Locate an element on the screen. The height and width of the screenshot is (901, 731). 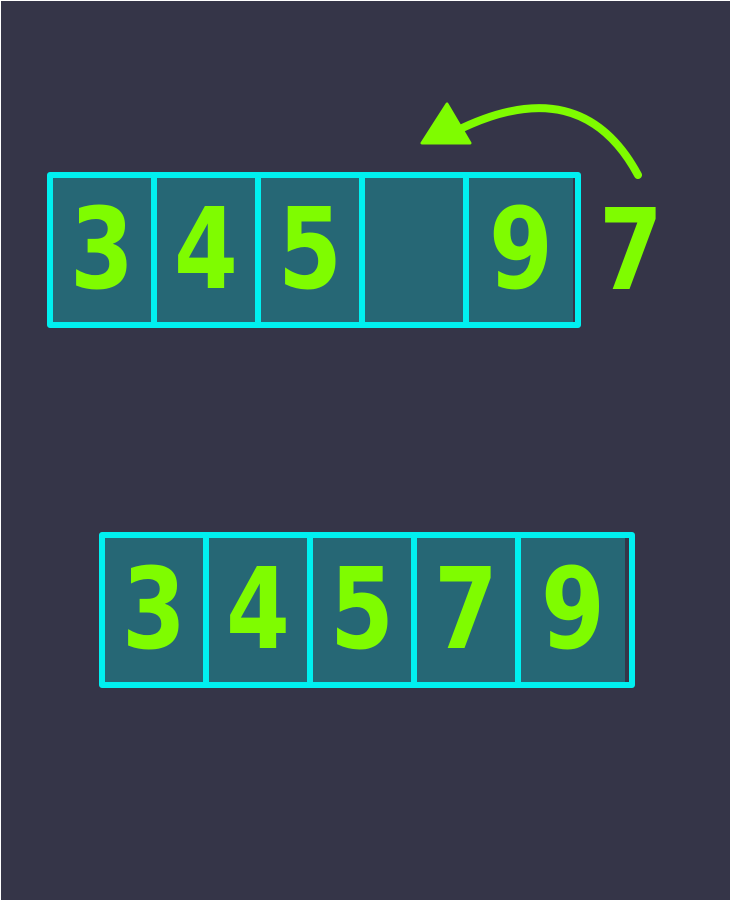
insert-arrow-curve is located at coordinates (547, 141).